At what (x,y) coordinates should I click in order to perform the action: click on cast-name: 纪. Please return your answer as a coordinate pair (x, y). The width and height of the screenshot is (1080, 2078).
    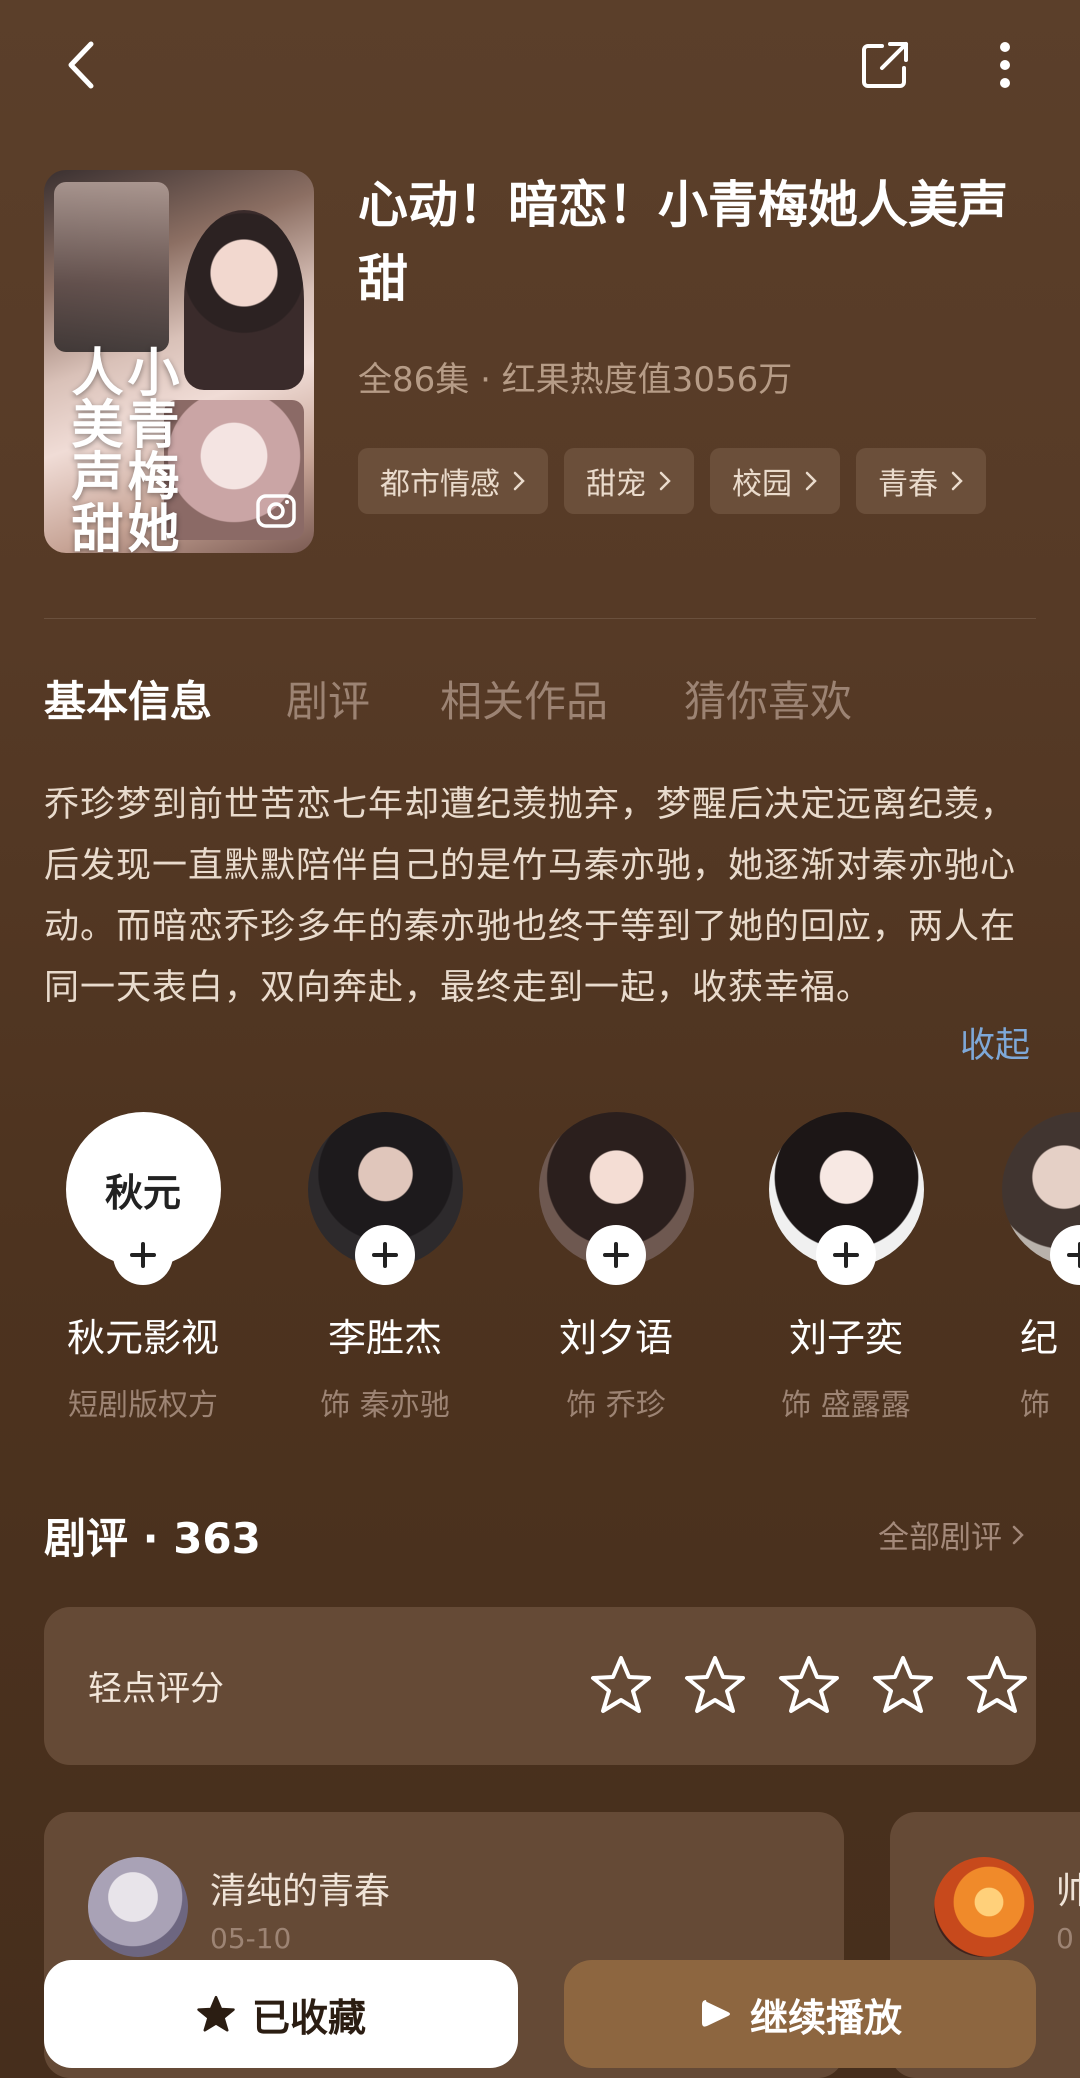
    Looking at the image, I should click on (1039, 1338).